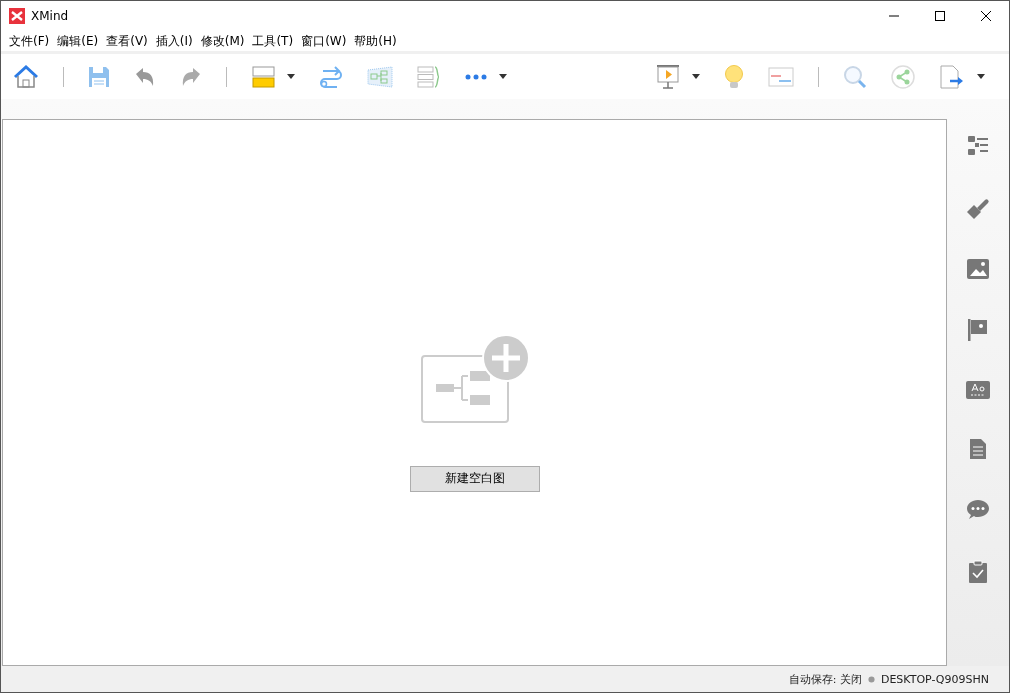  What do you see at coordinates (26, 76) in the screenshot?
I see `home-icon` at bounding box center [26, 76].